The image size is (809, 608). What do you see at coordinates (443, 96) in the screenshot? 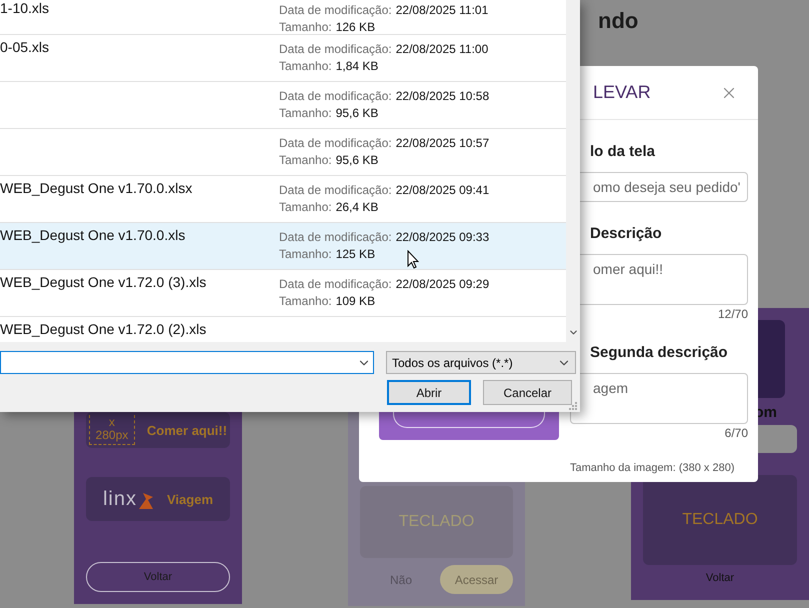
I see `modified-date: 22/08/2025 10:58` at bounding box center [443, 96].